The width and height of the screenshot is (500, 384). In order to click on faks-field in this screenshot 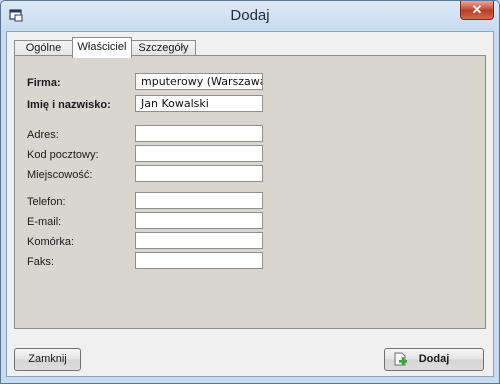, I will do `click(199, 260)`.